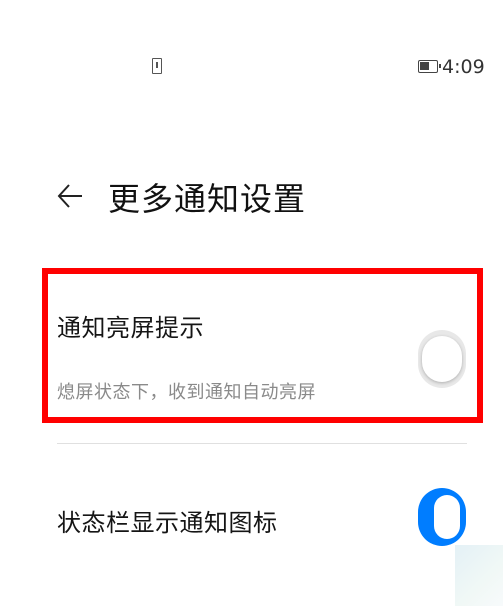 This screenshot has height=606, width=503. I want to click on setting-title: 状态栏显示通知图标, so click(167, 523).